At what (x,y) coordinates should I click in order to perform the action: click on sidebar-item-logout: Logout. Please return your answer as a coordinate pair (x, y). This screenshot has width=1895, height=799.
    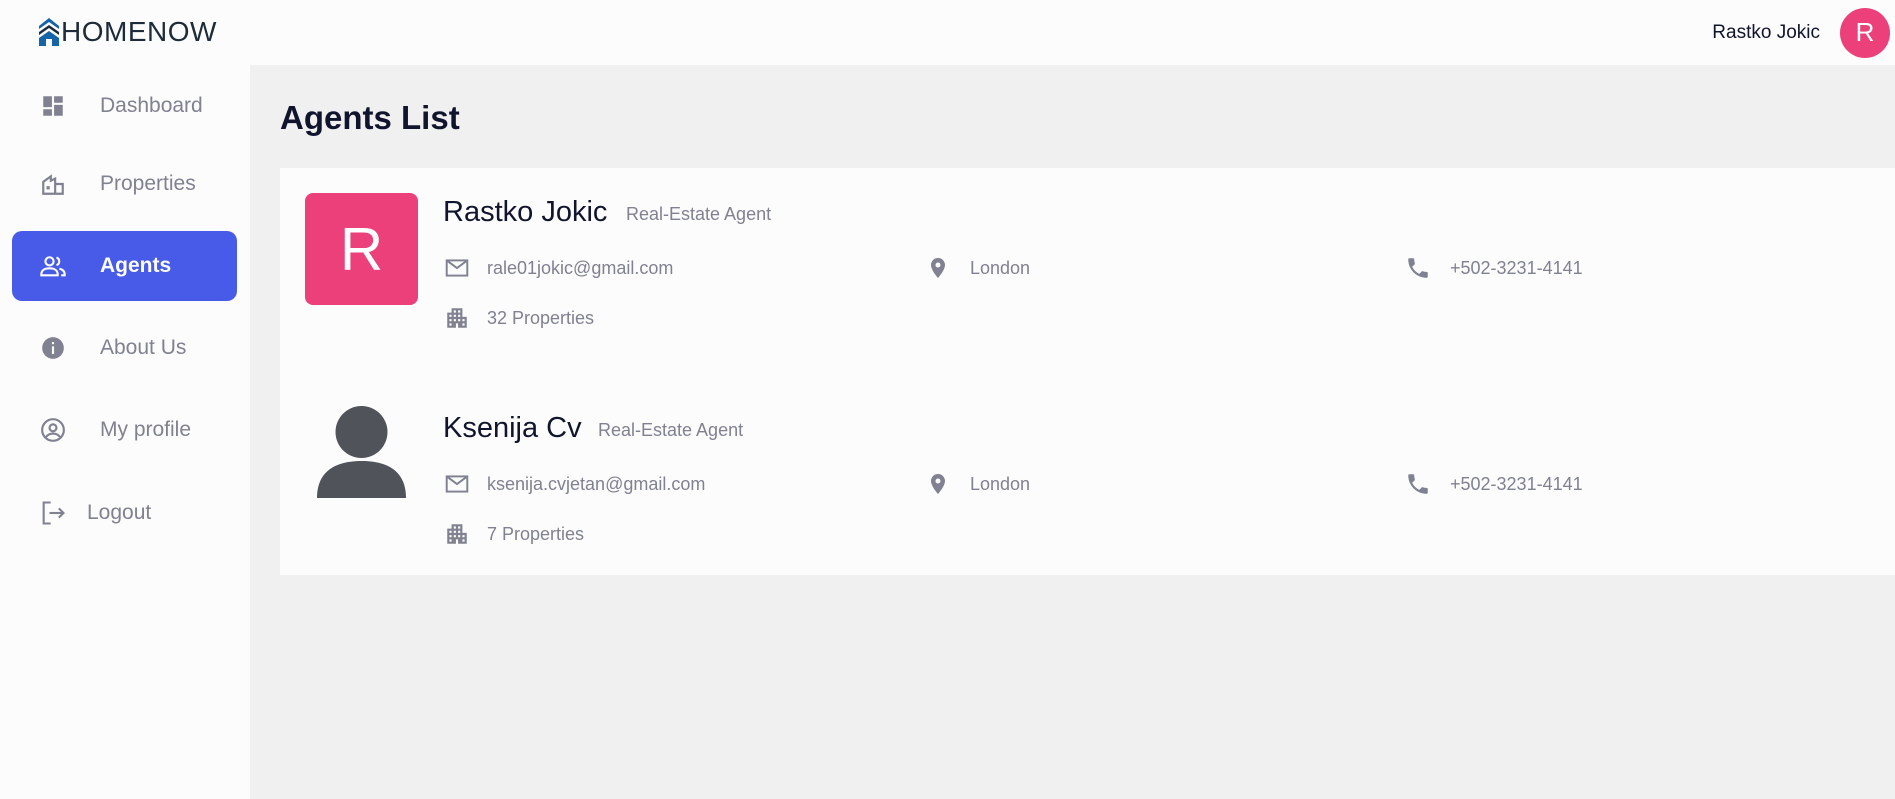
    Looking at the image, I should click on (124, 513).